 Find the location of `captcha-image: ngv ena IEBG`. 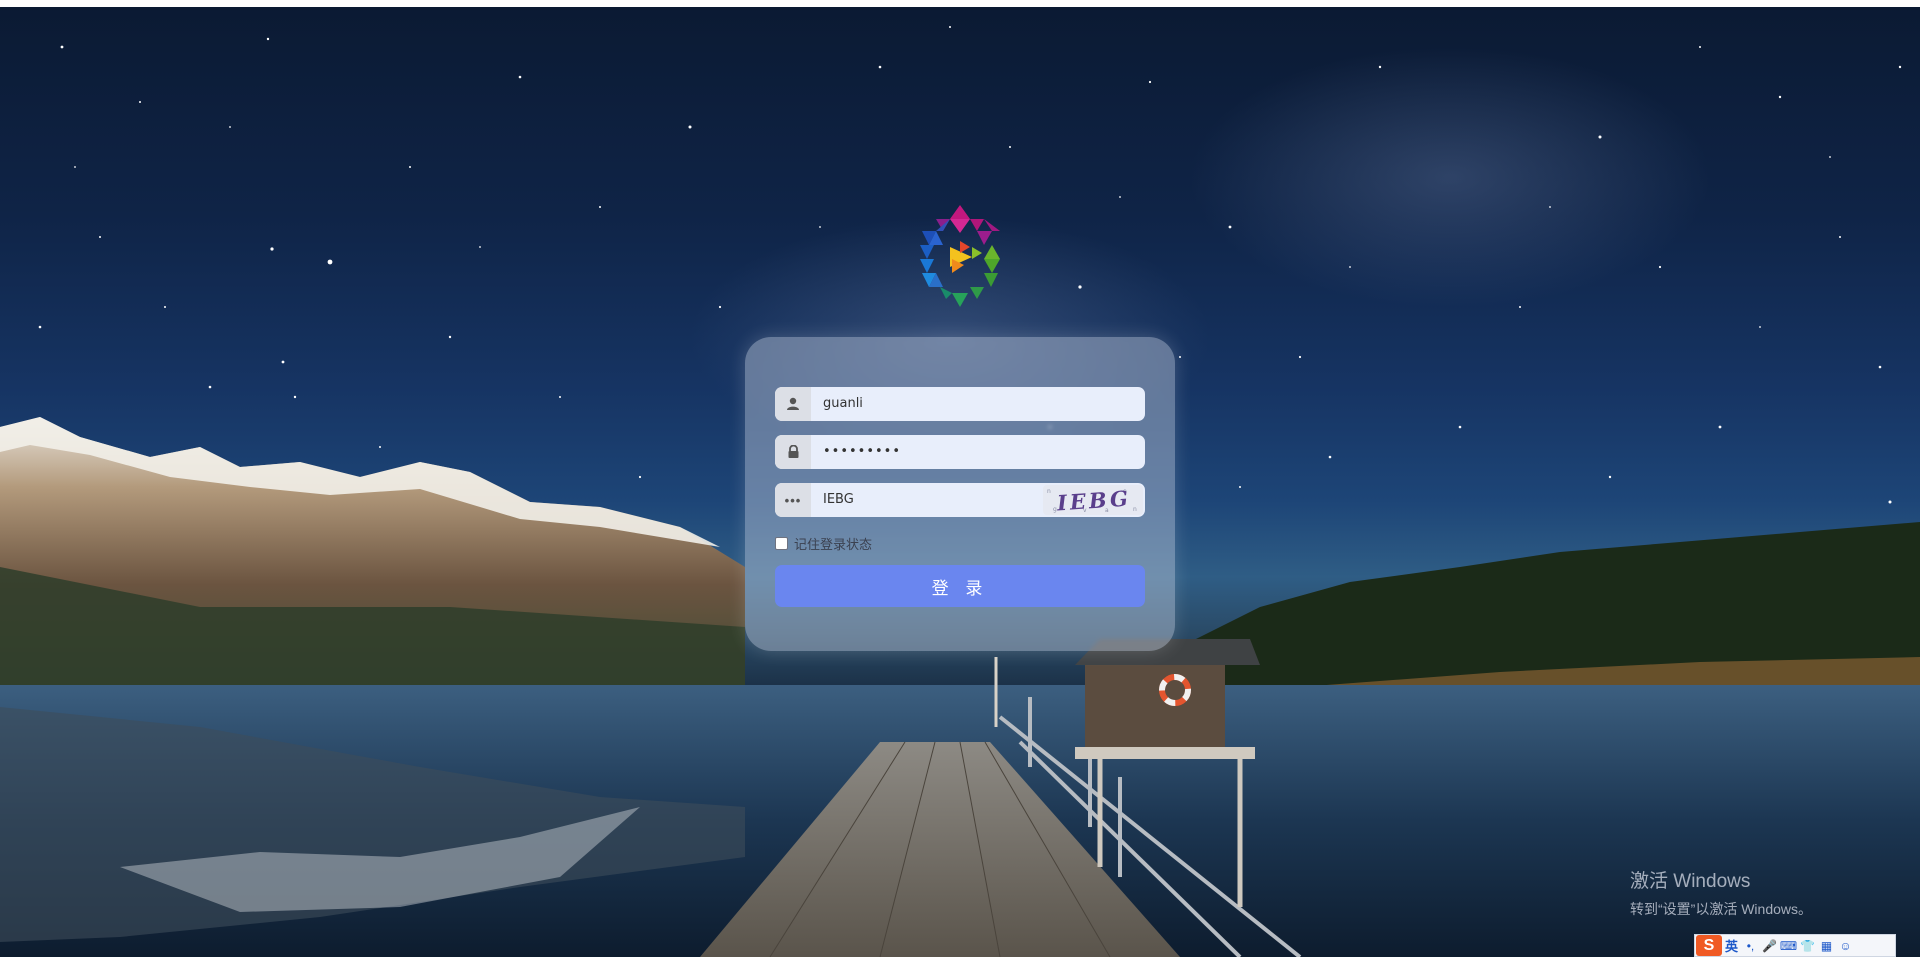

captcha-image: ngv ena IEBG is located at coordinates (1093, 500).